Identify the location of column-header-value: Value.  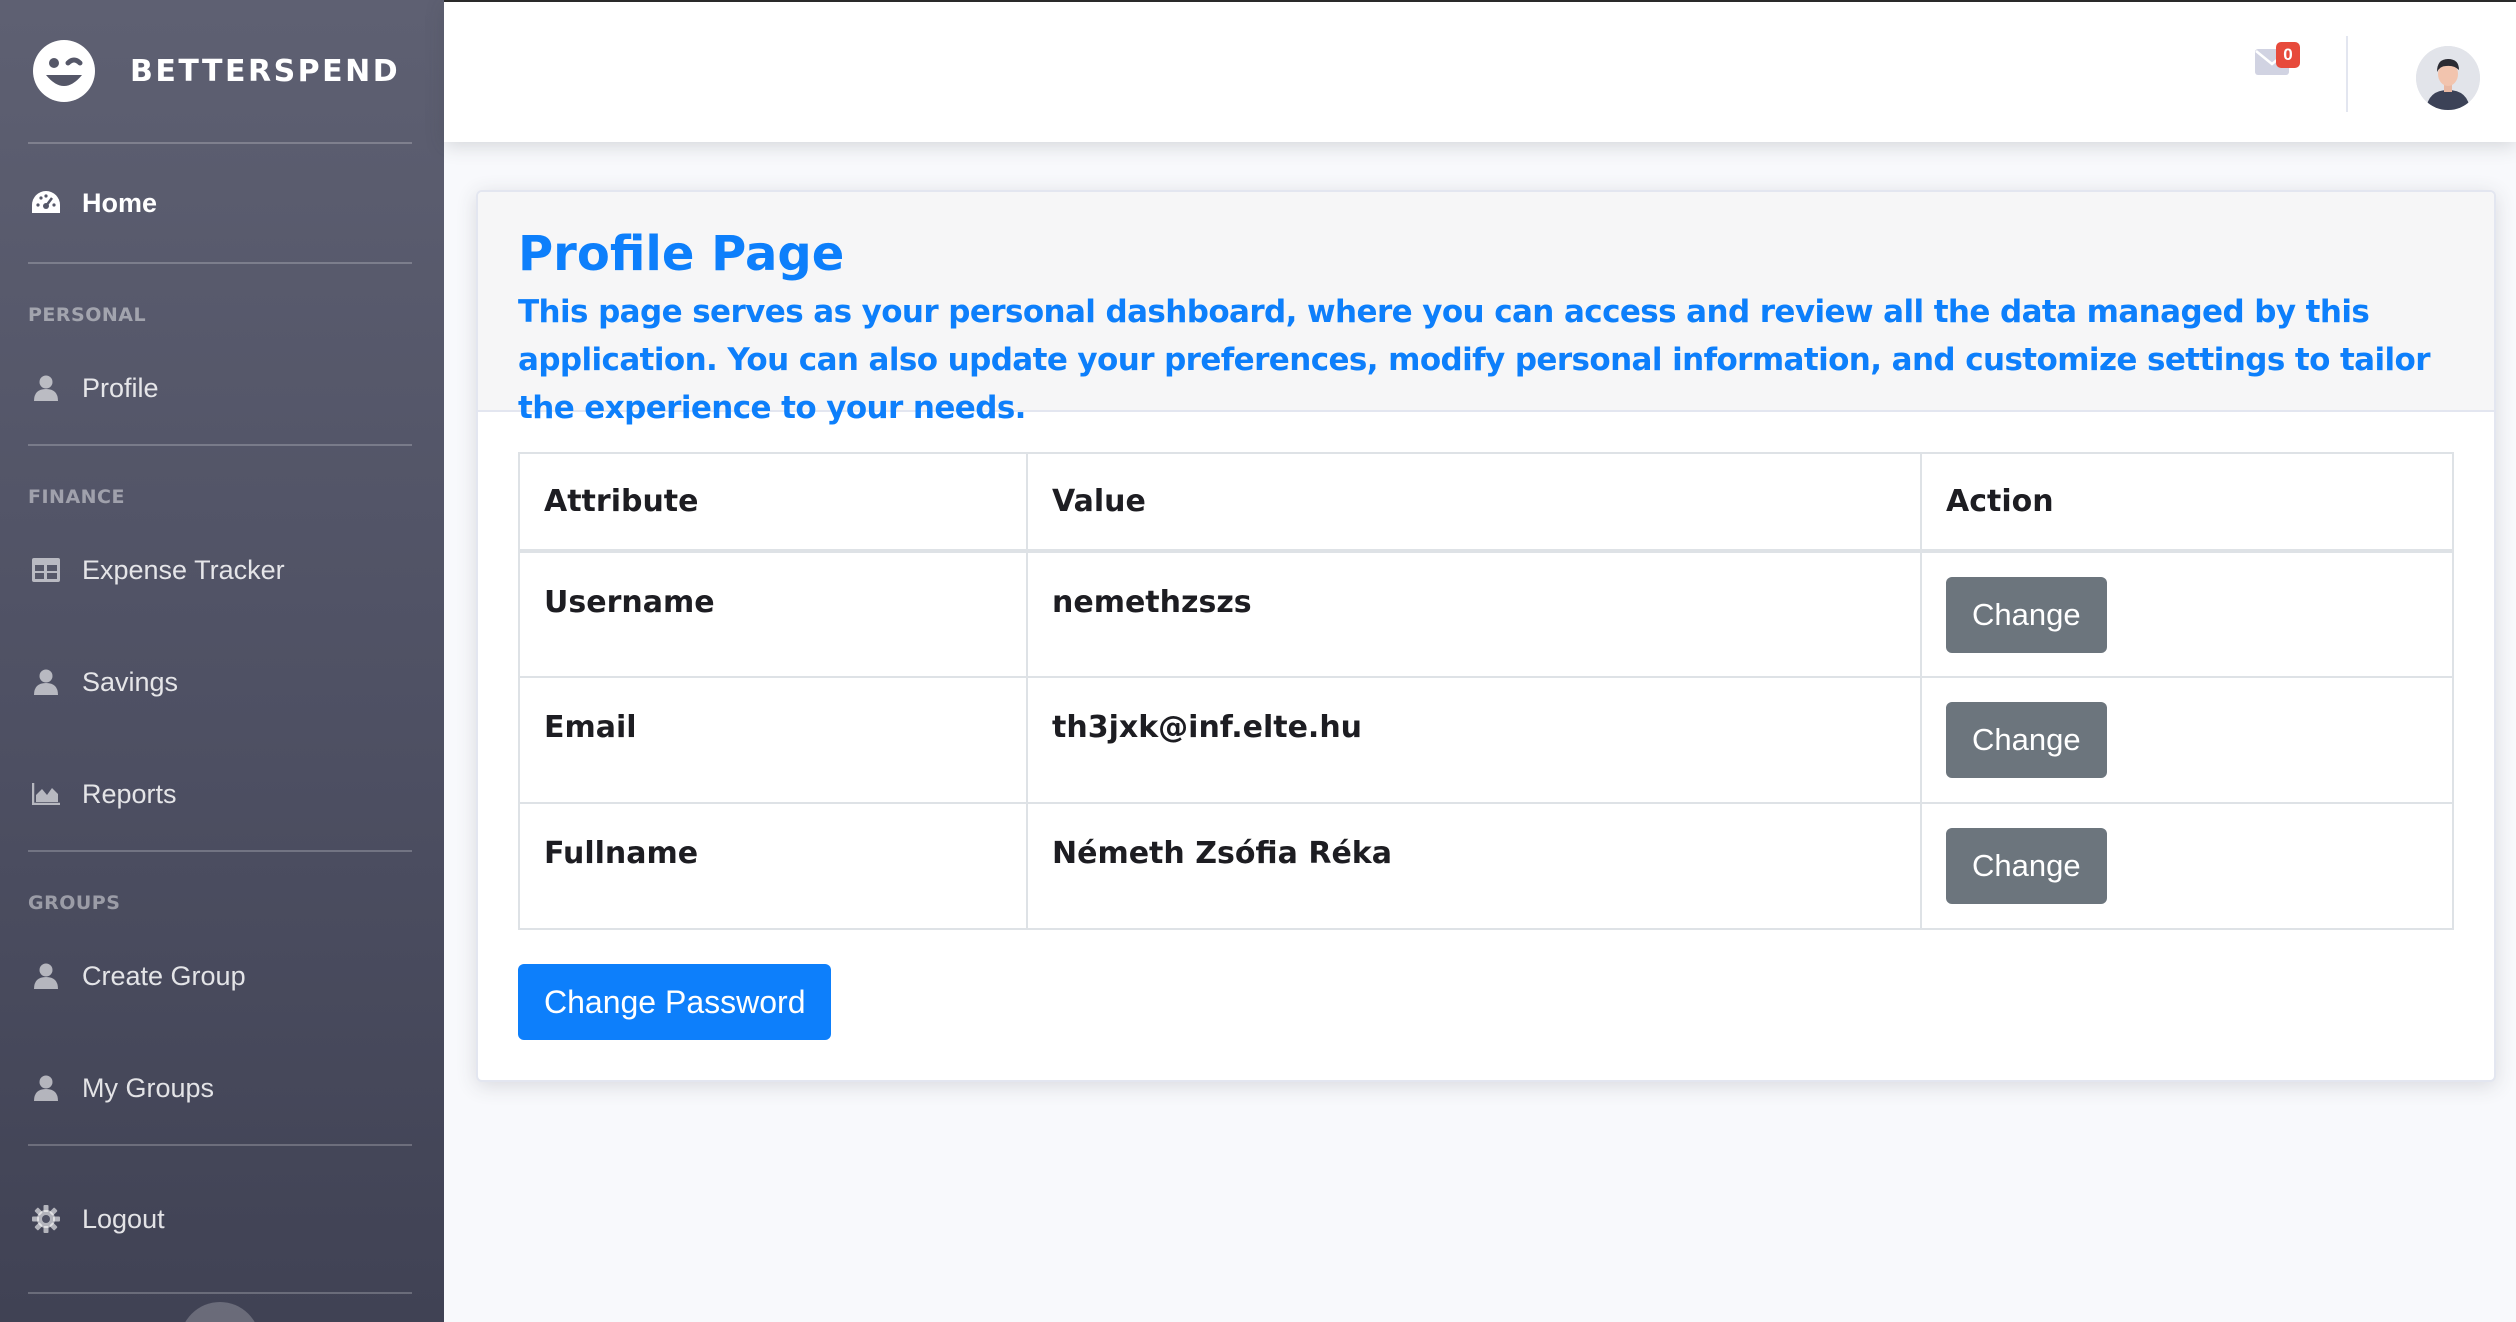
(1474, 502).